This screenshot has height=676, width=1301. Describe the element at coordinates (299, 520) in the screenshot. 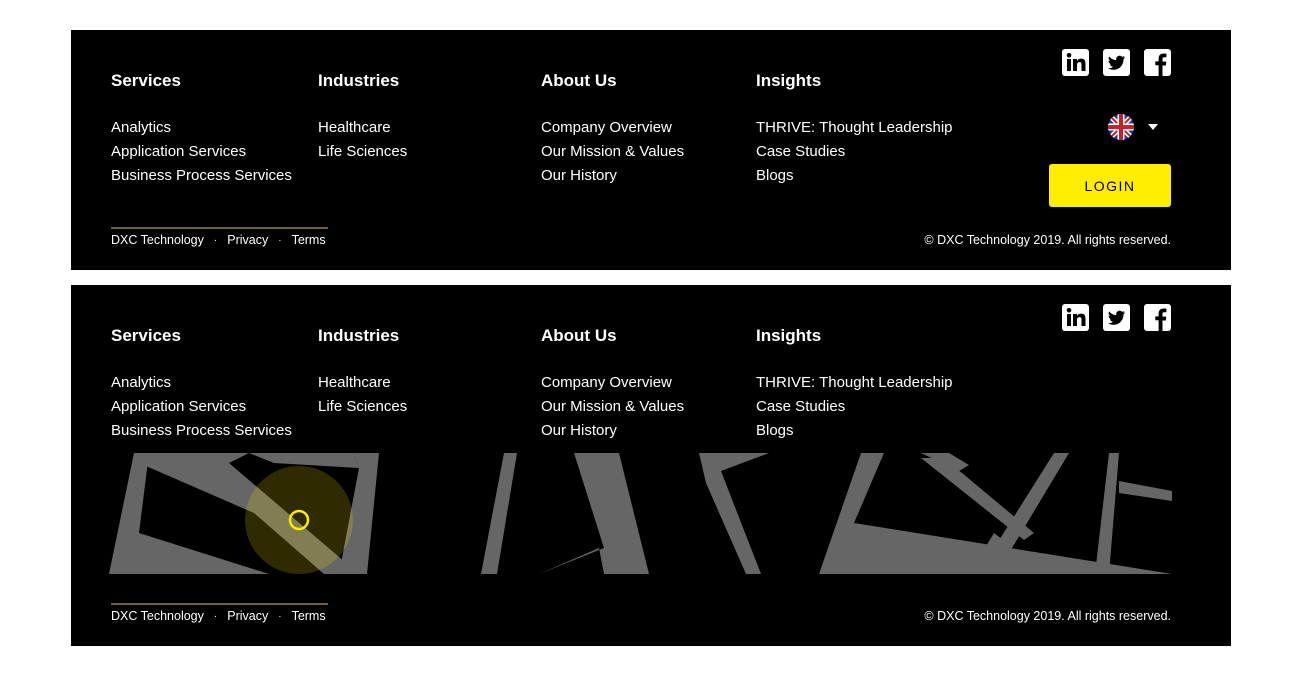

I see `location-radius` at that location.